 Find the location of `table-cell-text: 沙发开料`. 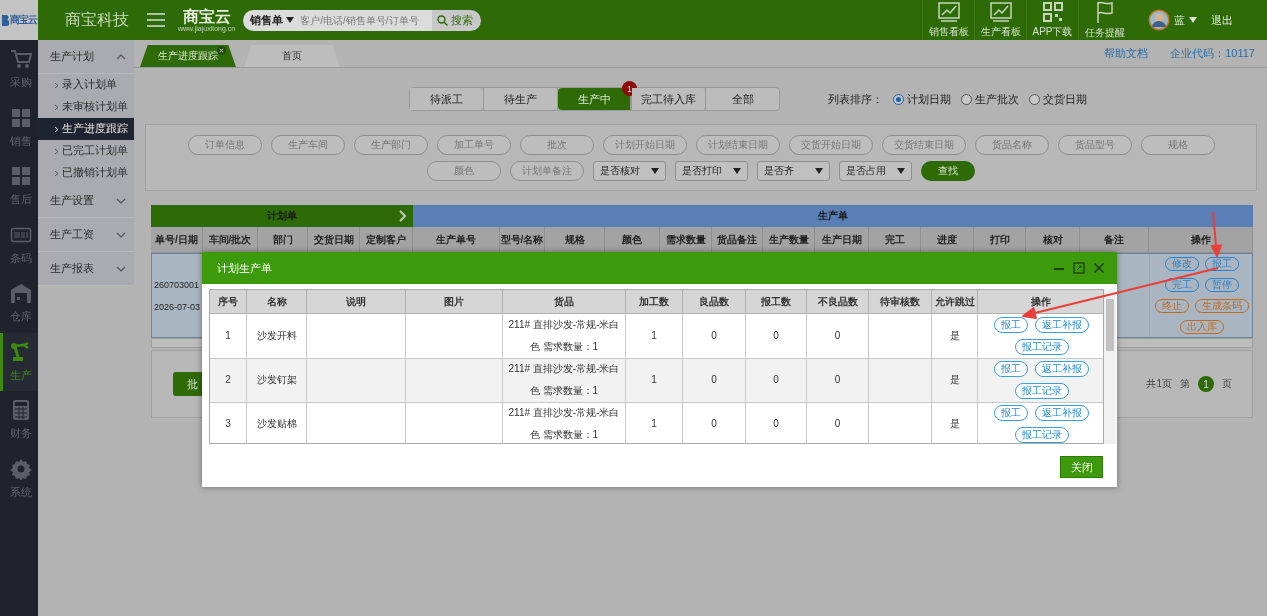

table-cell-text: 沙发开料 is located at coordinates (276, 336).